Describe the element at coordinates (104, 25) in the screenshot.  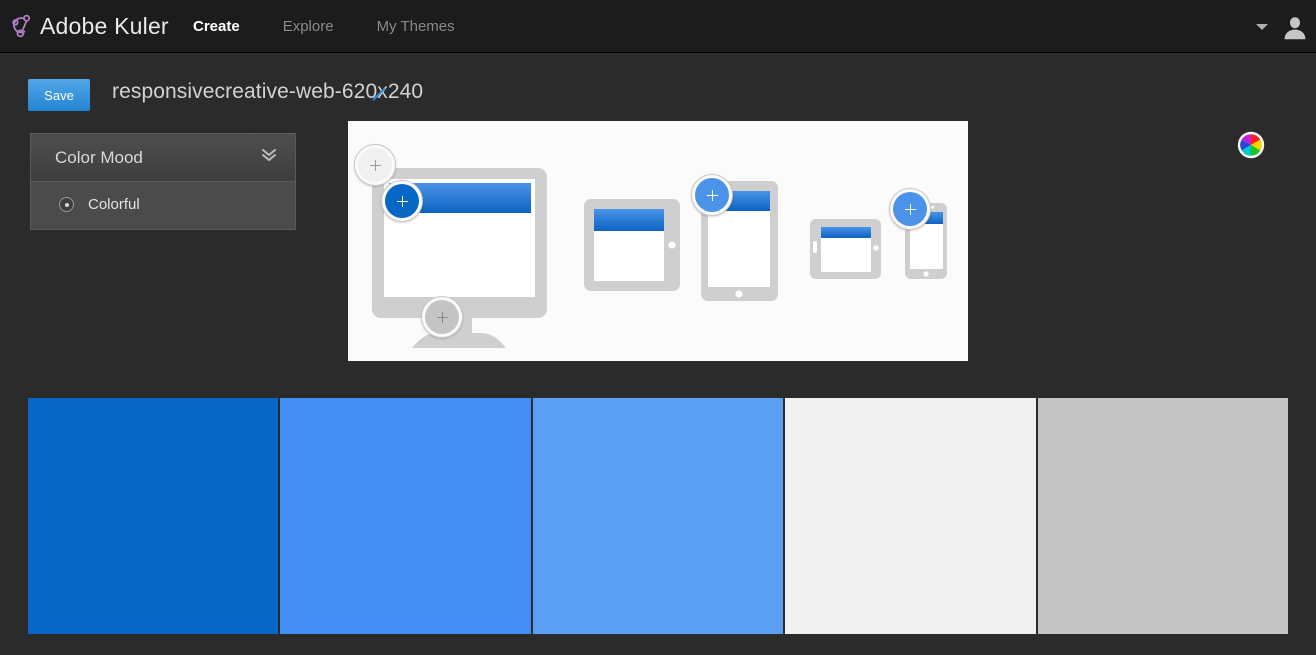
I see `brand-name: Adobe Kuler` at that location.